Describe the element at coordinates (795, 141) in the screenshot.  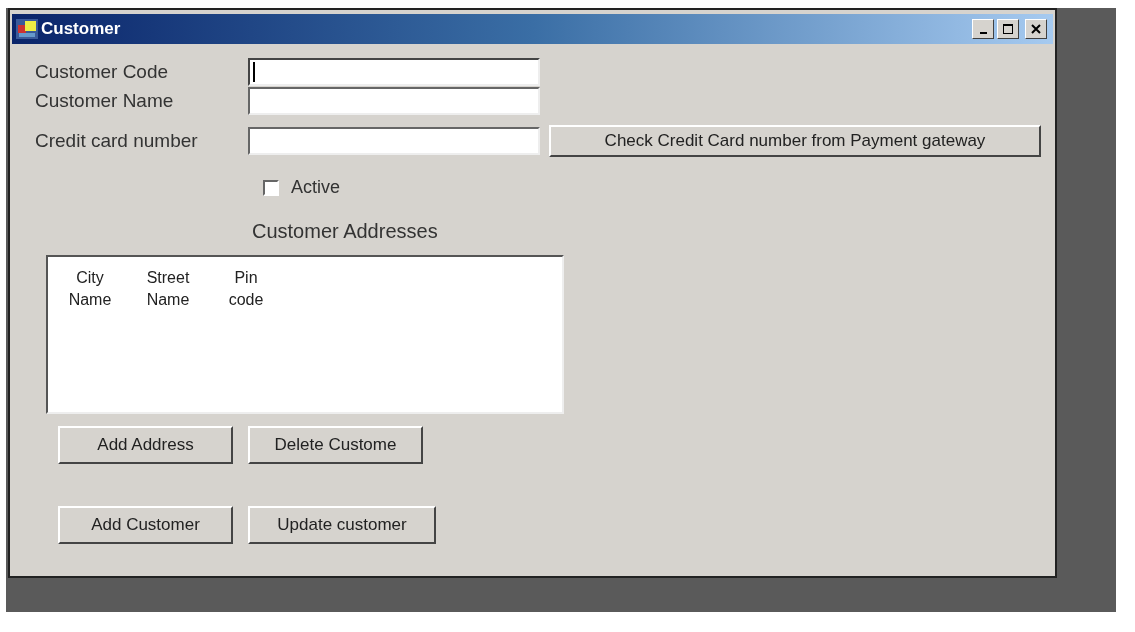
I see `check-card-button: Check Credit Card number from Payment gateway` at that location.